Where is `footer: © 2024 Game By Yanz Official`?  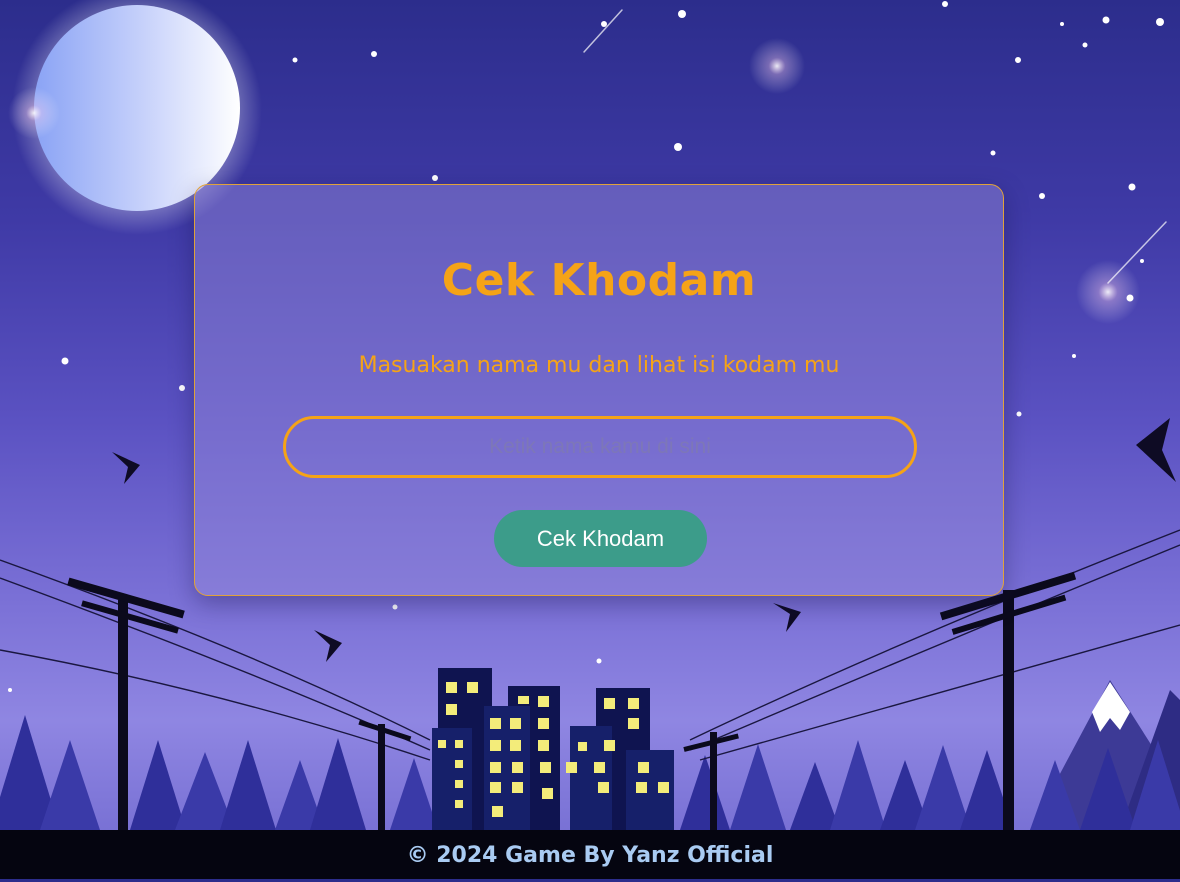
footer: © 2024 Game By Yanz Official is located at coordinates (590, 854).